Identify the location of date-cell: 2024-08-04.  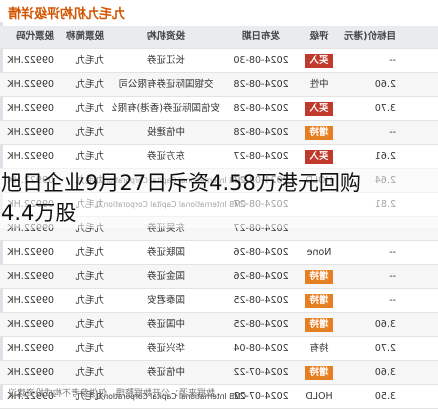
(261, 348).